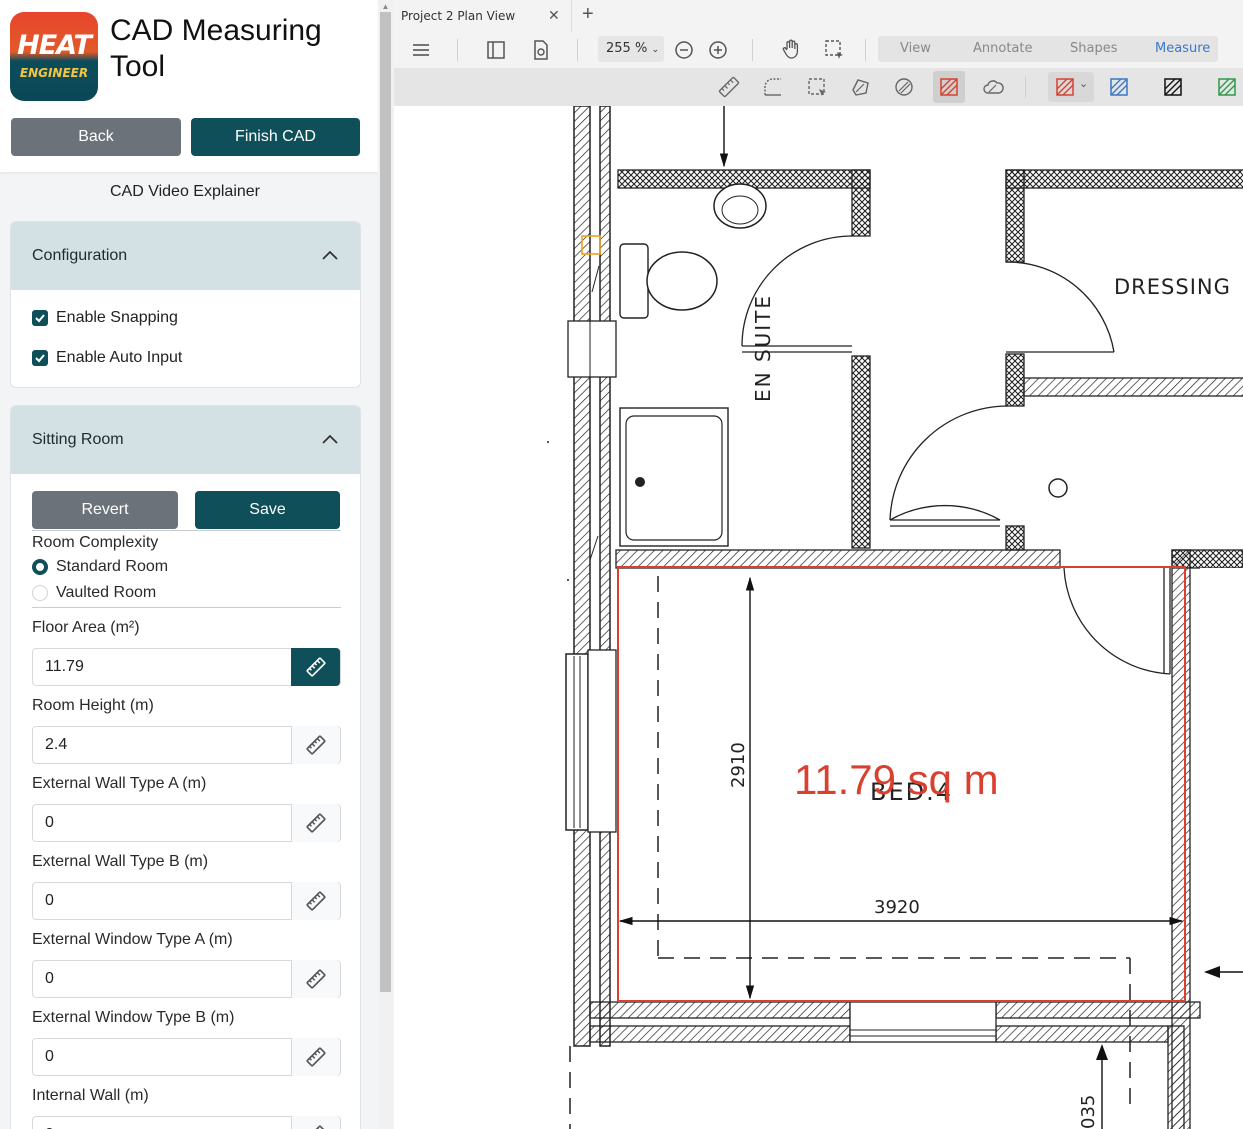 The width and height of the screenshot is (1243, 1129). Describe the element at coordinates (267, 510) in the screenshot. I see `save-button: Save` at that location.